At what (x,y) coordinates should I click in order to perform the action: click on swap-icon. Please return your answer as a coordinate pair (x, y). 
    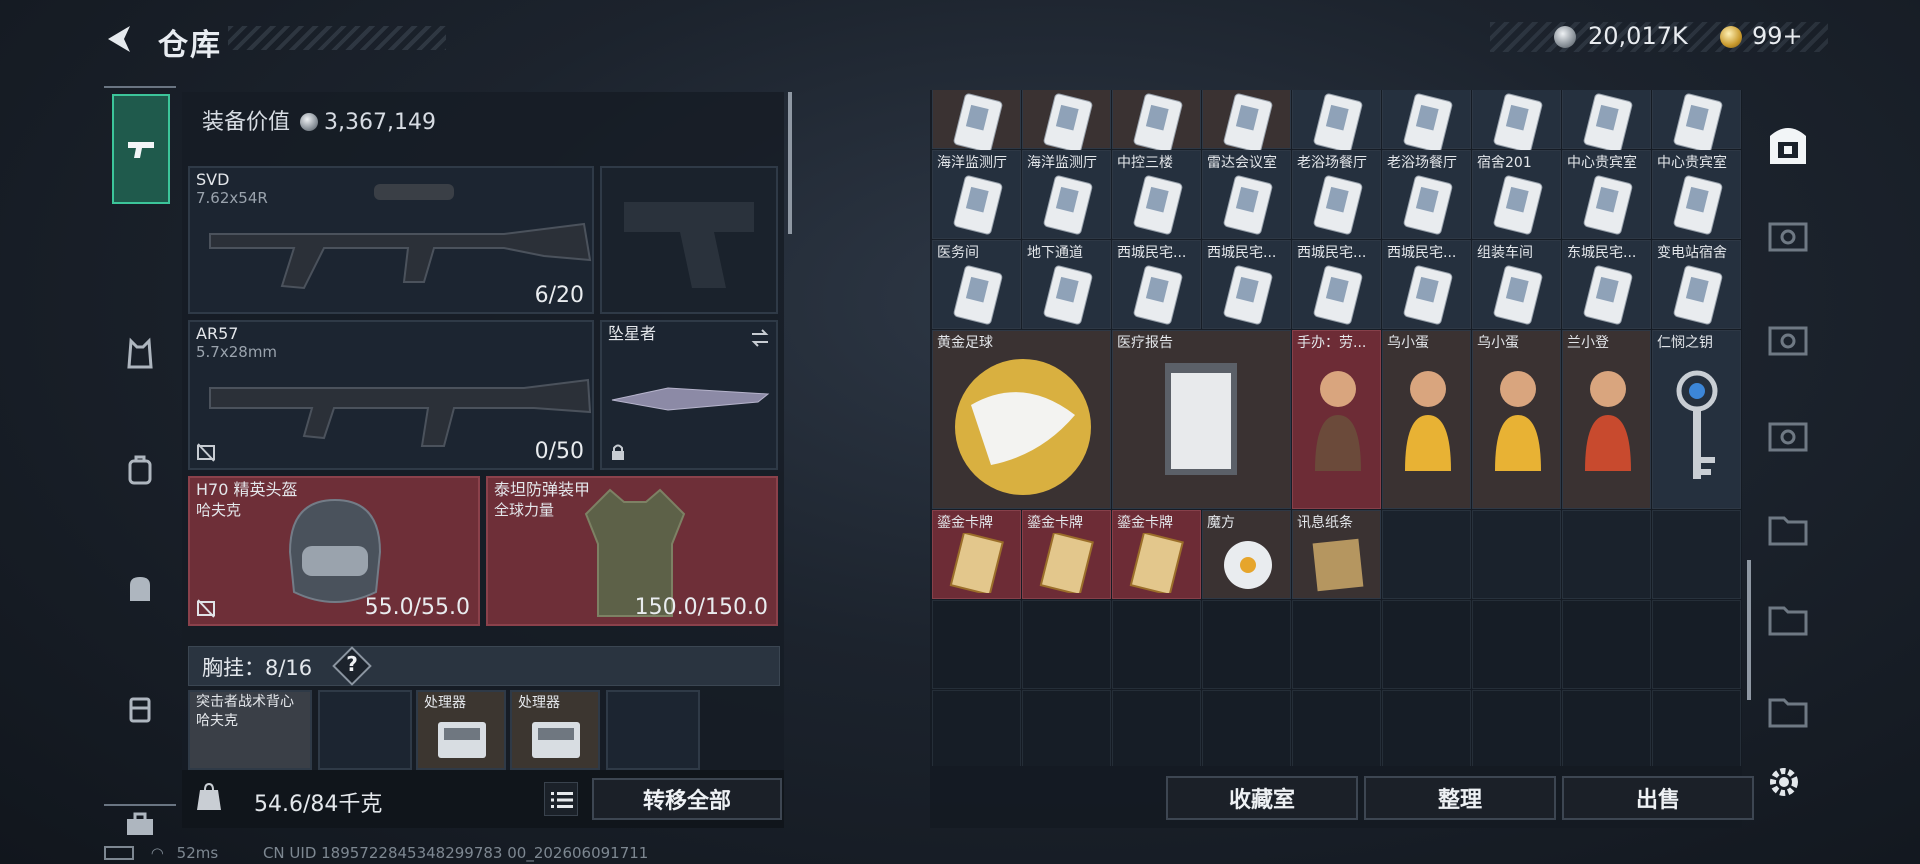
    Looking at the image, I should click on (760, 338).